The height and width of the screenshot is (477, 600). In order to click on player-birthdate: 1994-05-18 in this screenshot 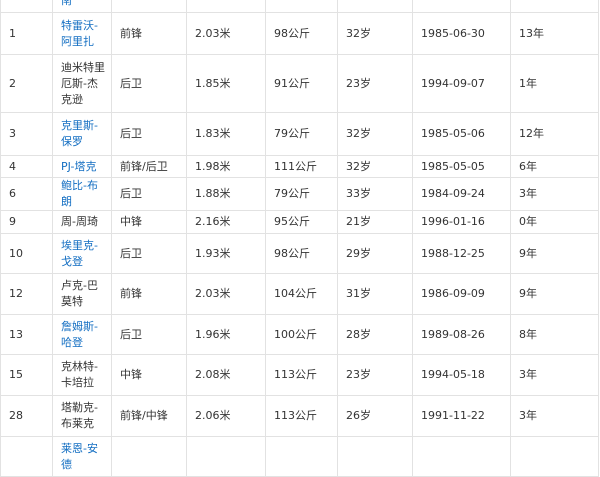, I will do `click(453, 374)`.